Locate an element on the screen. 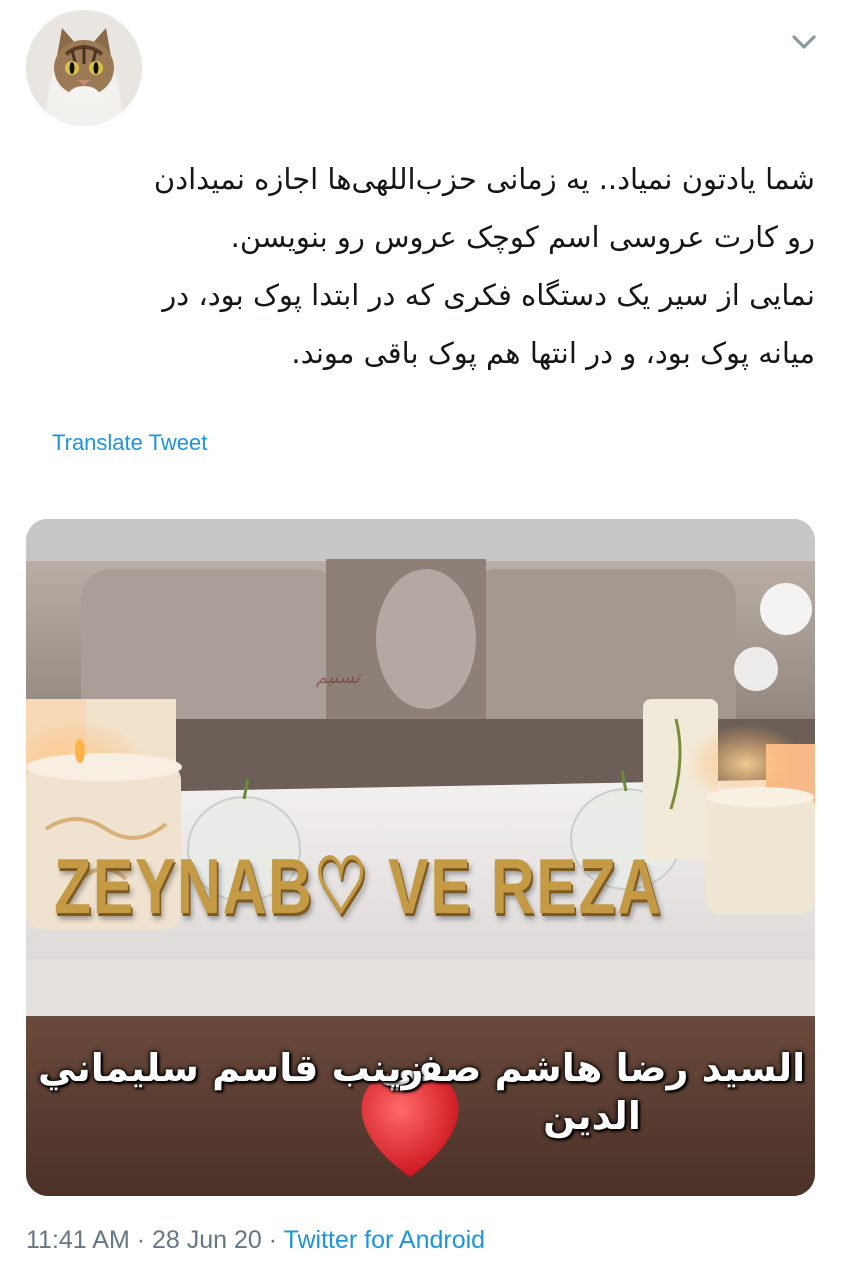 The width and height of the screenshot is (841, 1280). avatar is located at coordinates (84, 68).